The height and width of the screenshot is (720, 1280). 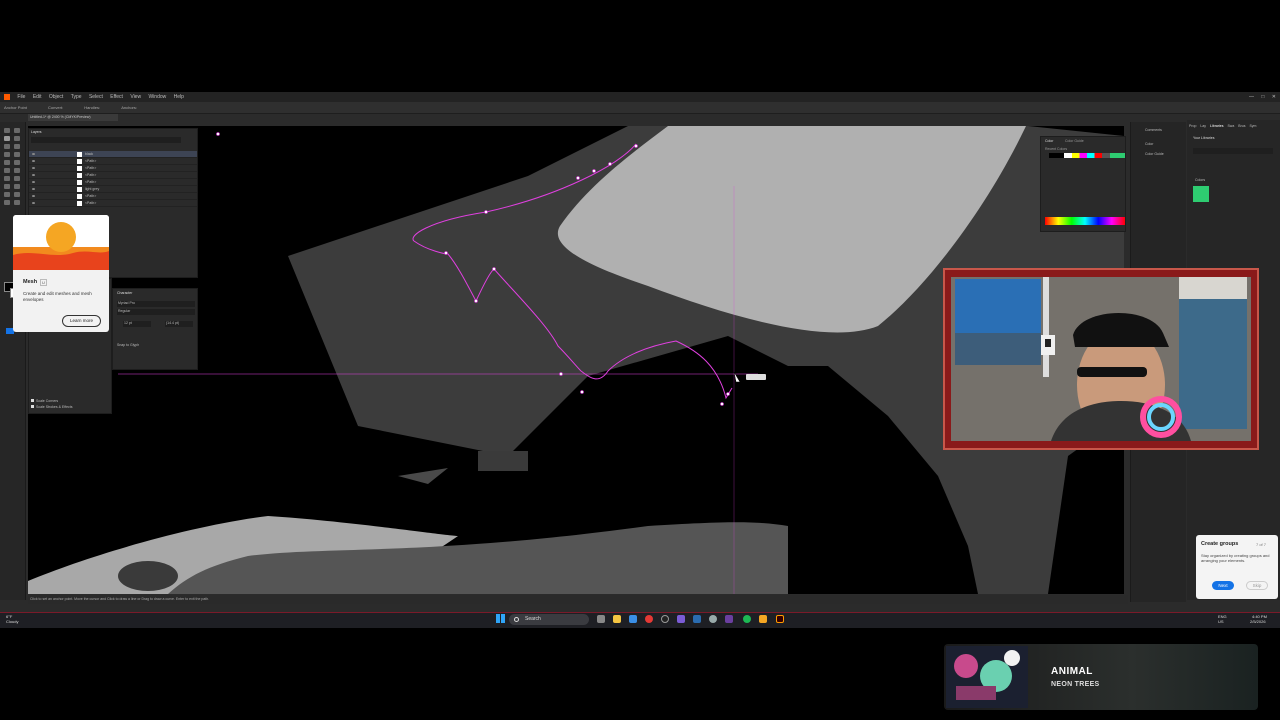 What do you see at coordinates (156, 304) in the screenshot?
I see `font-family-field: Myriad Pro` at bounding box center [156, 304].